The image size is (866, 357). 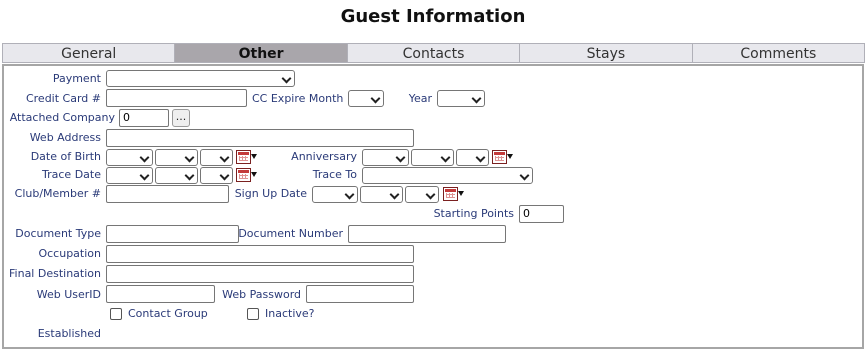 I want to click on anniversary-year-select, so click(x=472, y=157).